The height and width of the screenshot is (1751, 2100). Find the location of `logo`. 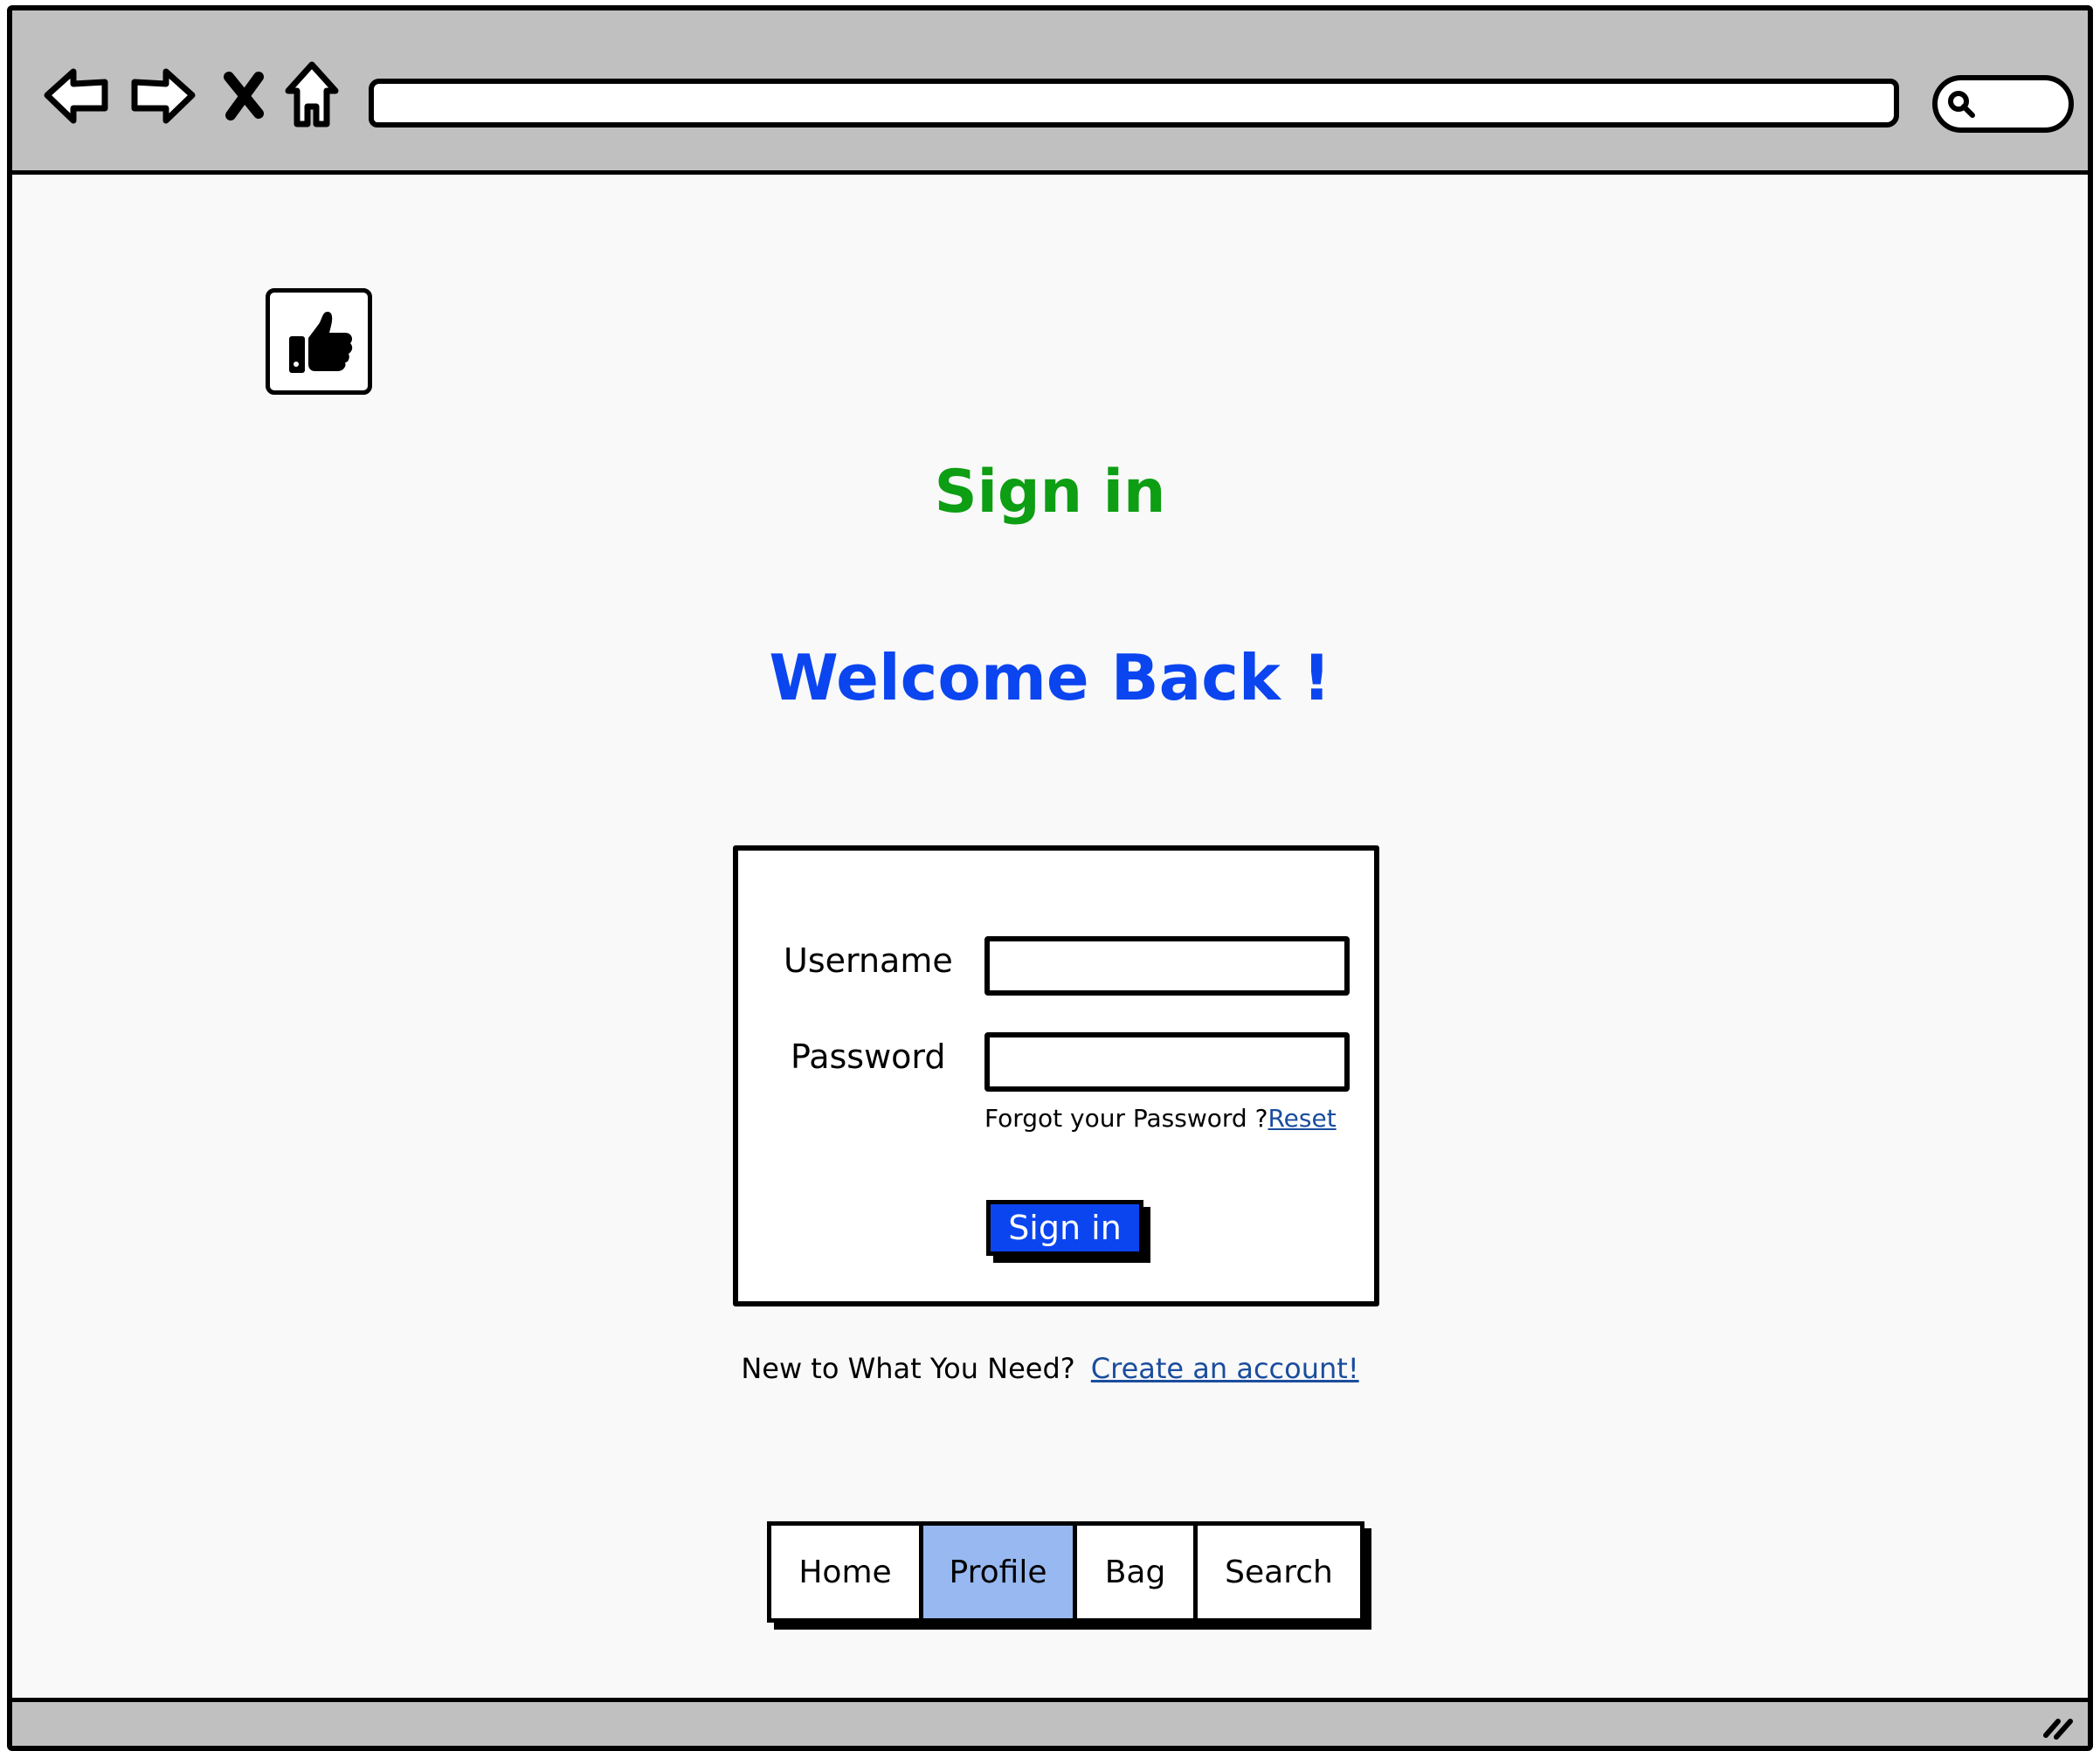

logo is located at coordinates (319, 341).